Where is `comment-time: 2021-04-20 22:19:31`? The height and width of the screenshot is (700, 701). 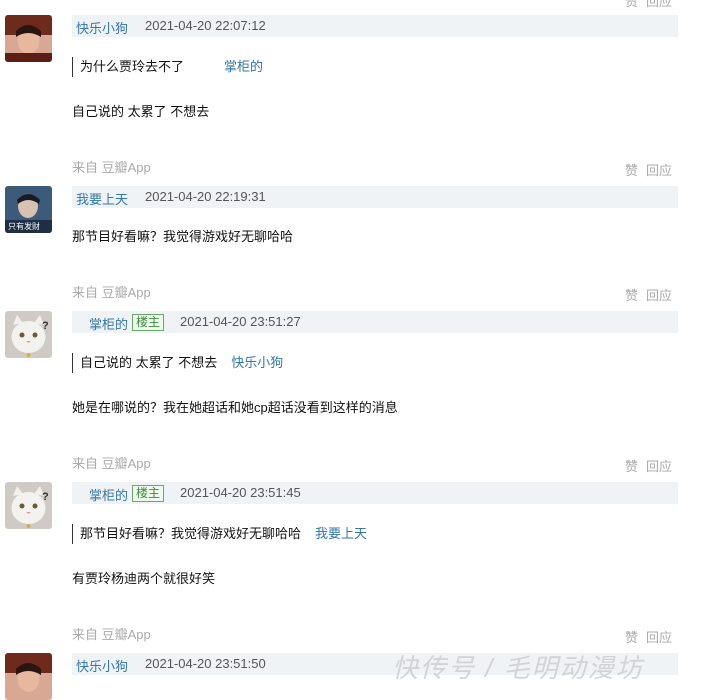
comment-time: 2021-04-20 22:19:31 is located at coordinates (205, 196).